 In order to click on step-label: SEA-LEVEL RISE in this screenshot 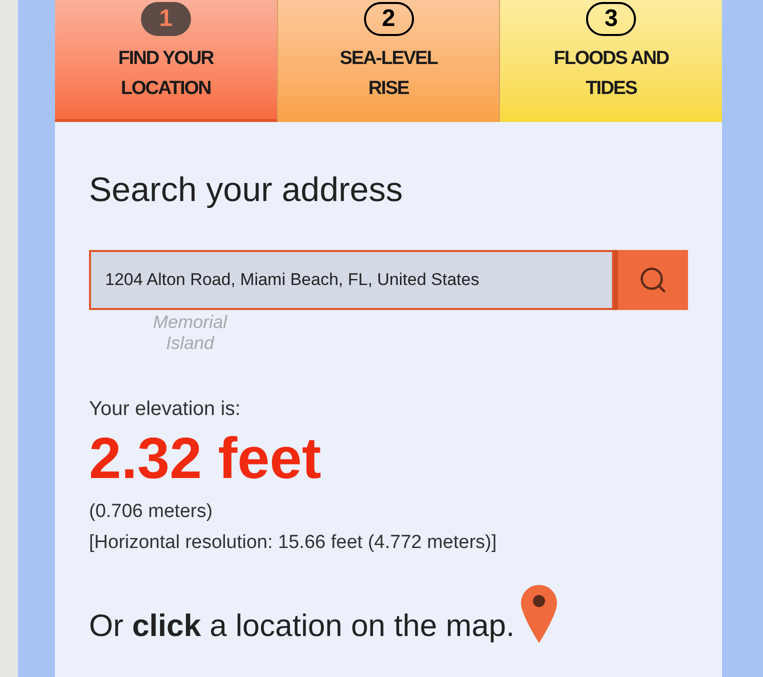, I will do `click(388, 74)`.